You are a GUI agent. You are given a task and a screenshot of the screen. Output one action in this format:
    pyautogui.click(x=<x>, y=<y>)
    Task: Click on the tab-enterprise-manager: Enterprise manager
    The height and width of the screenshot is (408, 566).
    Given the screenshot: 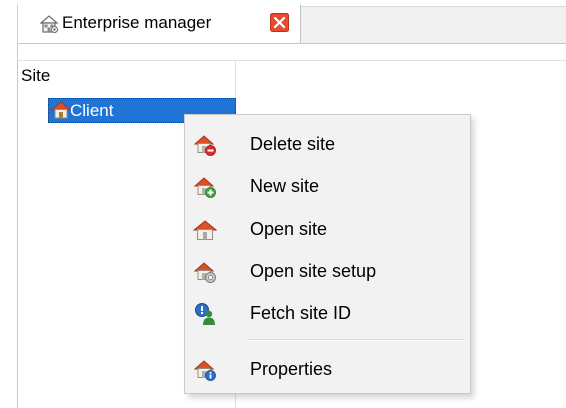 What is the action you would take?
    pyautogui.click(x=159, y=24)
    